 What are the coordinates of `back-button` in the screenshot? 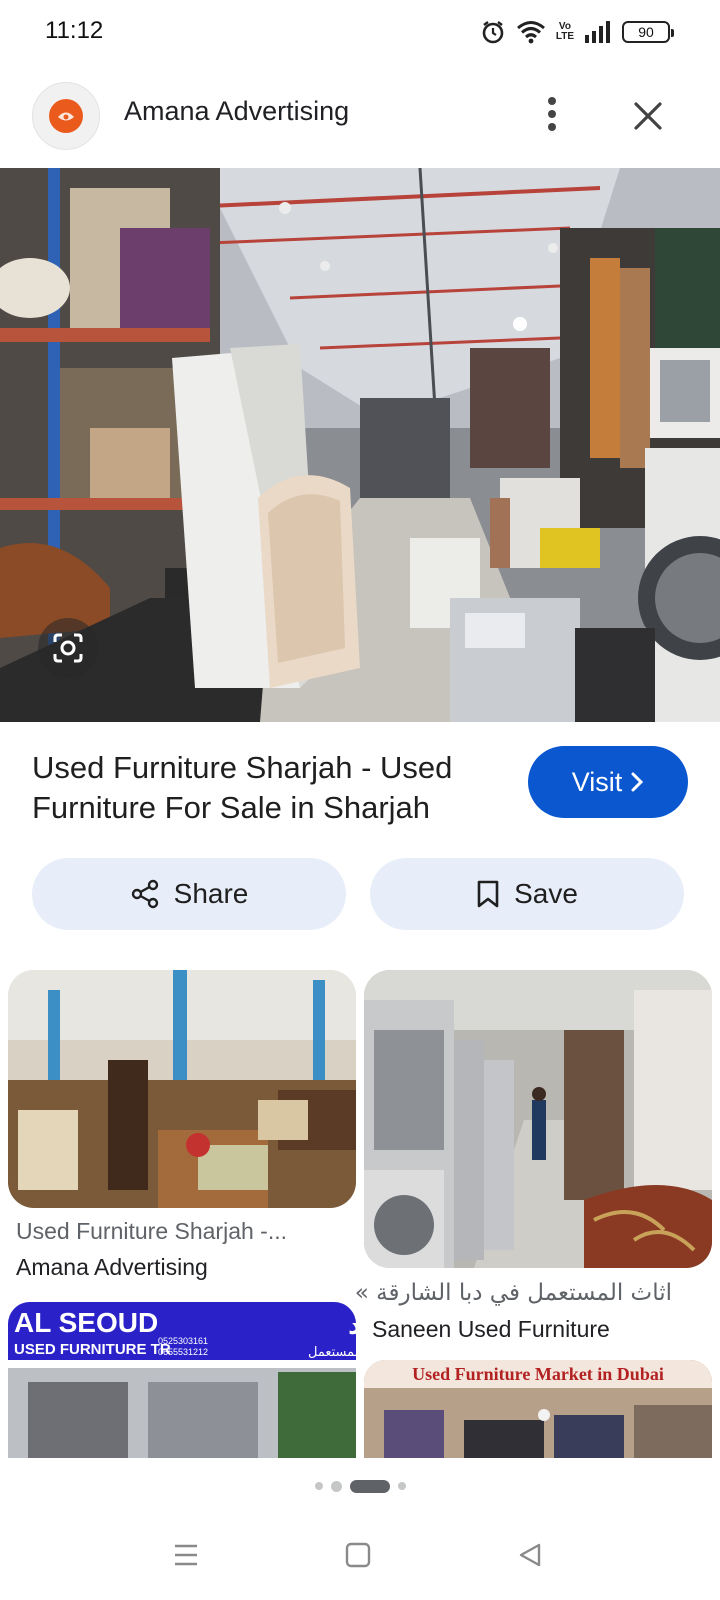 It's located at (530, 1555).